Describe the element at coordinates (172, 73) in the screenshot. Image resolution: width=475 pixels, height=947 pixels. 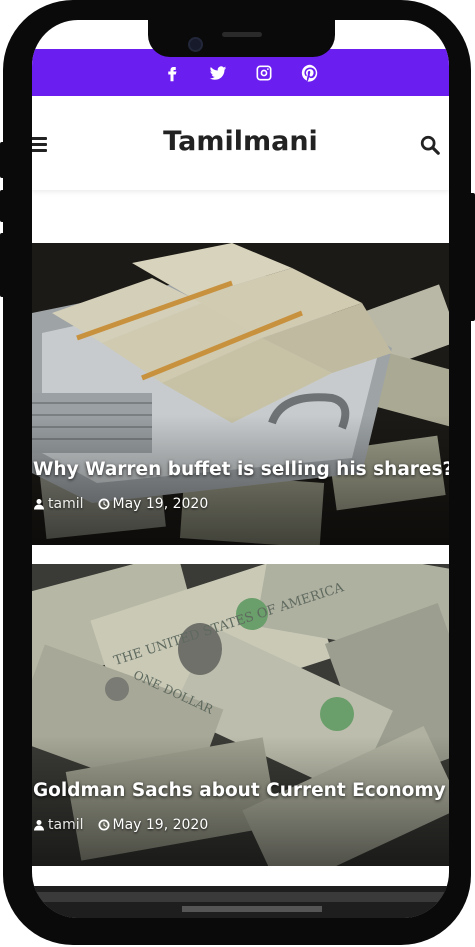
I see `facebook-icon` at that location.